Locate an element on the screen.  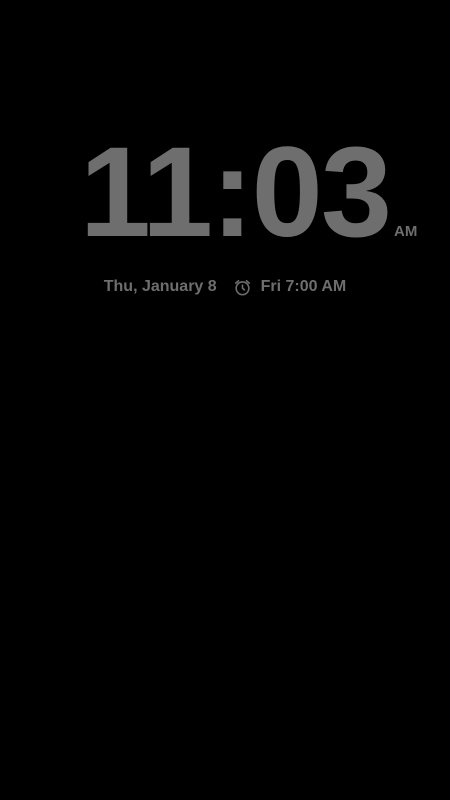
alarm-clock-icon is located at coordinates (242, 287).